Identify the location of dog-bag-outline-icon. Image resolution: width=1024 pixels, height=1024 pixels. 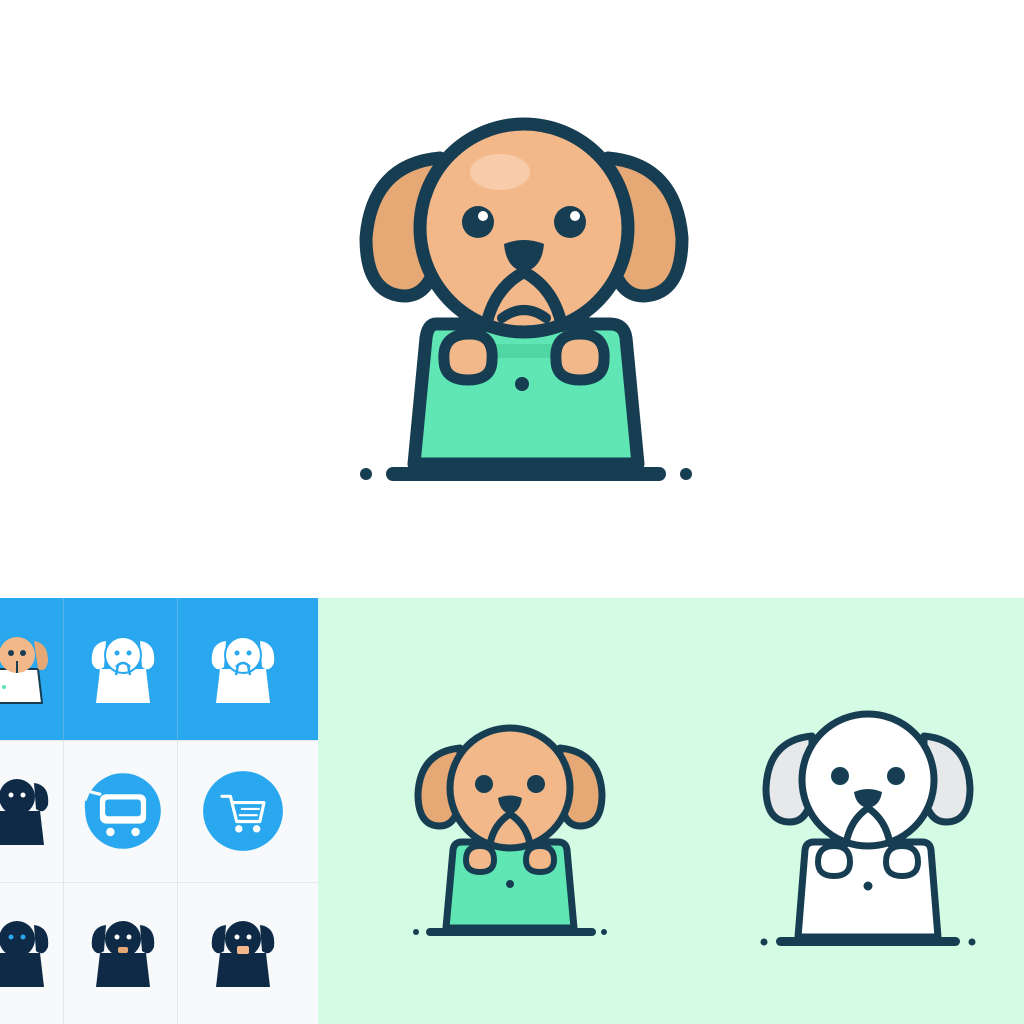
(868, 828).